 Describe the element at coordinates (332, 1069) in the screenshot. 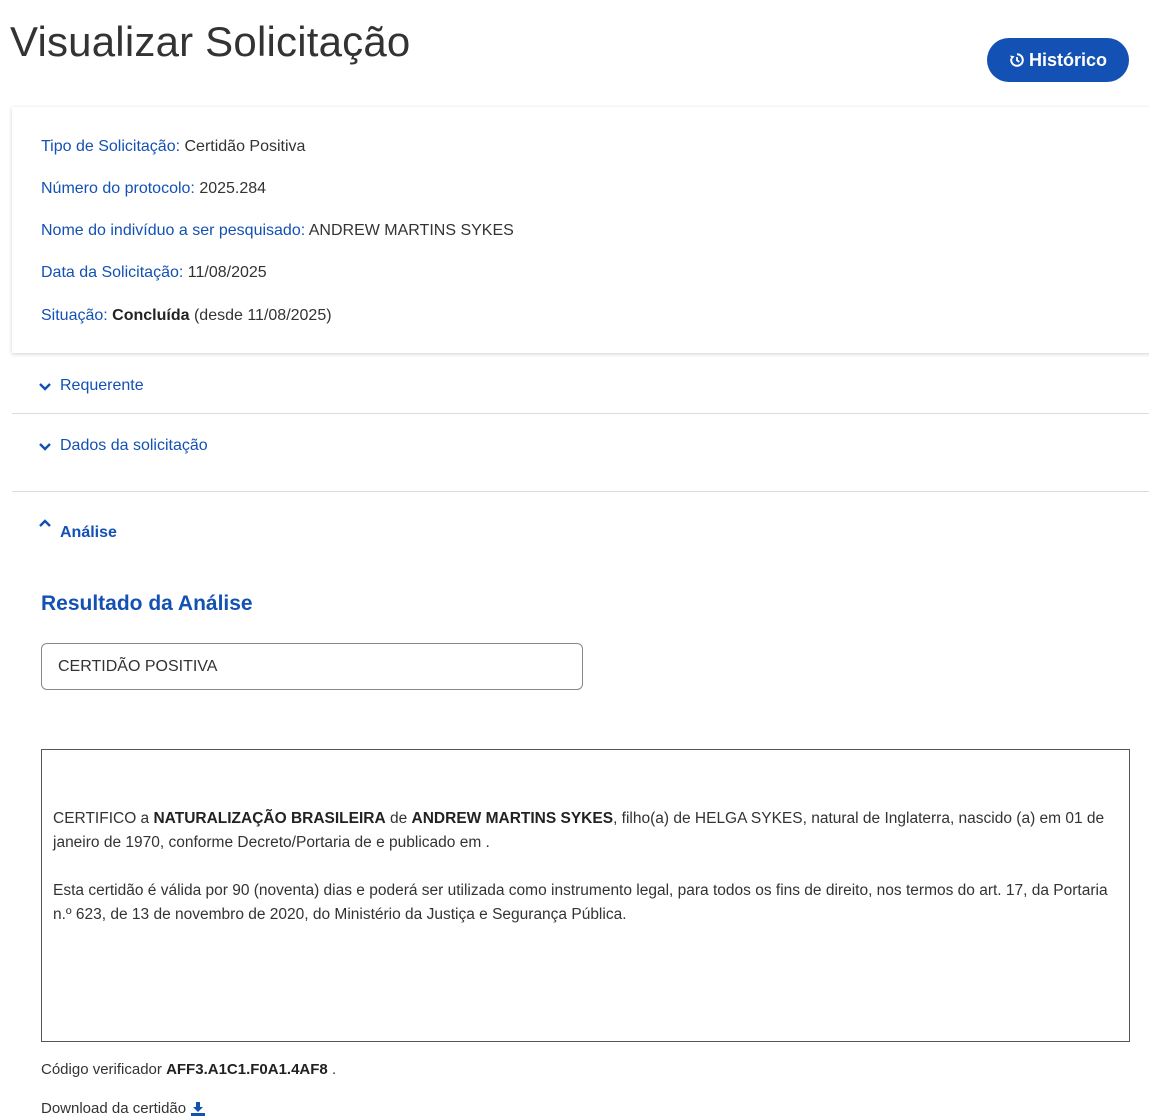

I see `verification-end: .` at that location.